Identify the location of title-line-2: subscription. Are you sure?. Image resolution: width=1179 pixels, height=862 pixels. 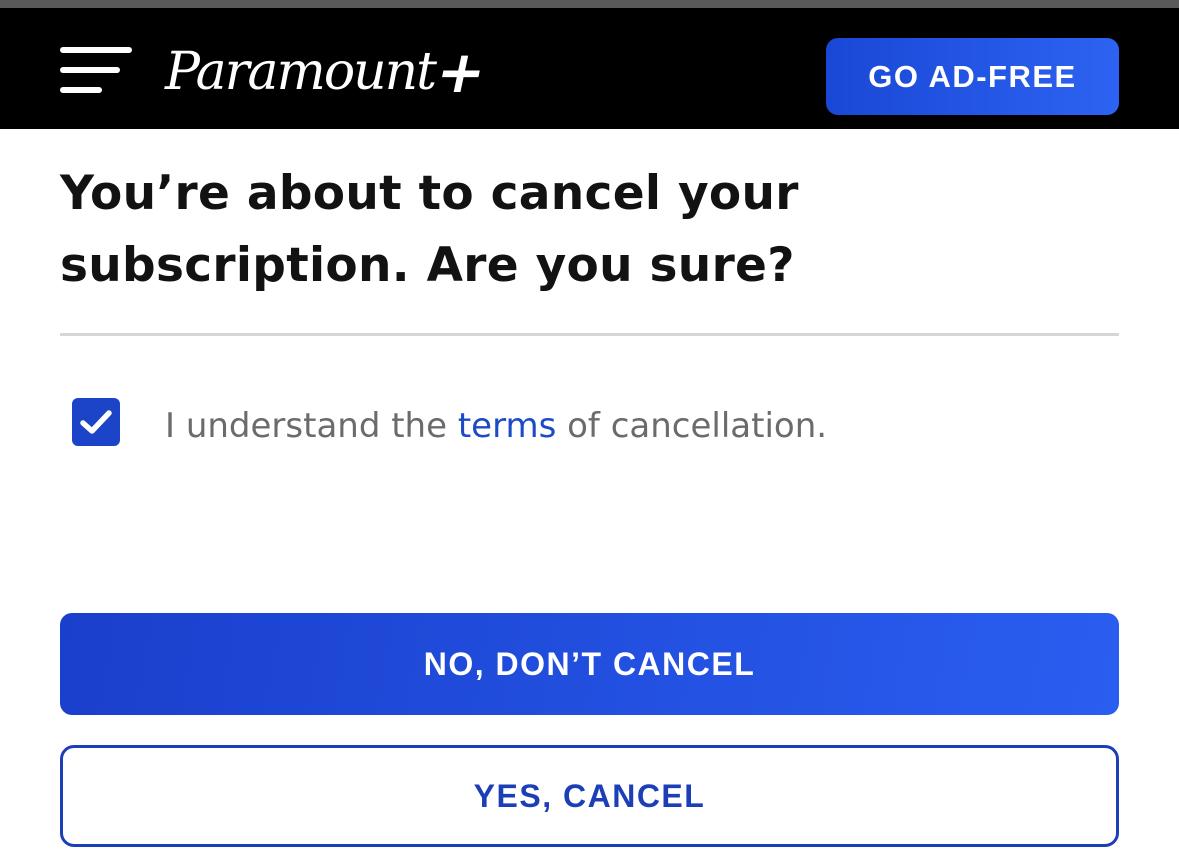
(427, 265).